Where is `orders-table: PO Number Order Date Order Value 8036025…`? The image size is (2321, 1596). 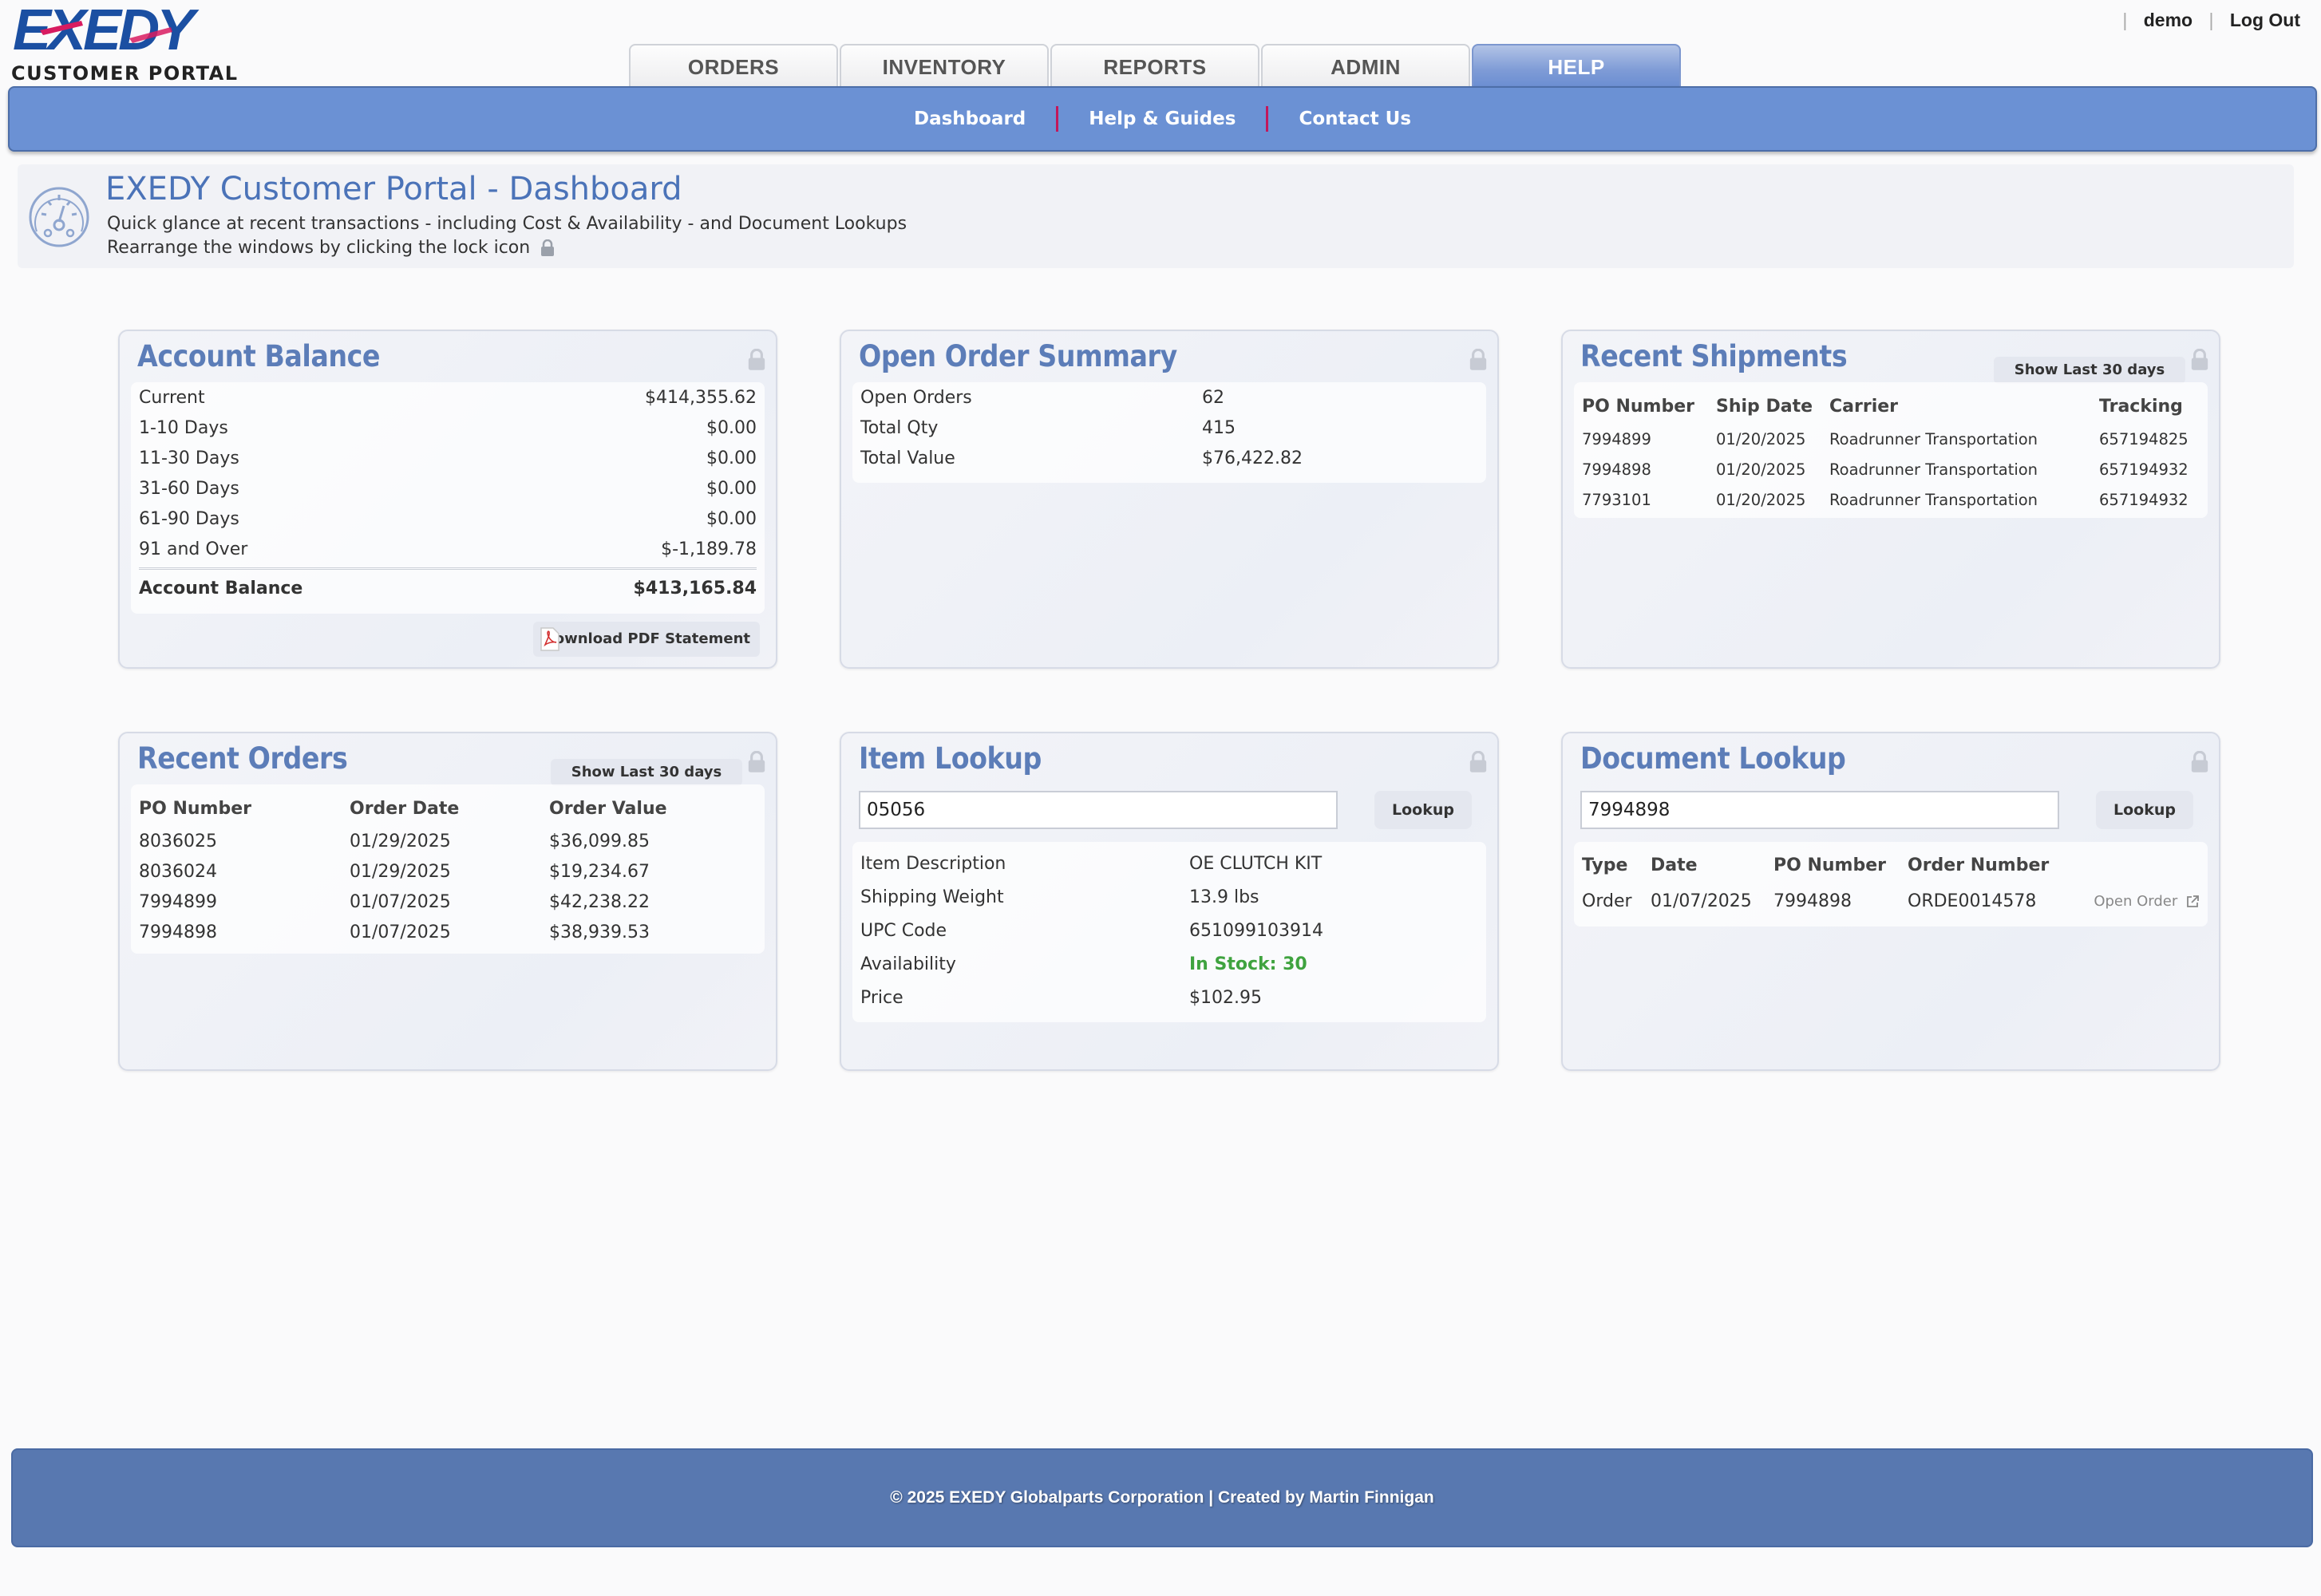 orders-table: PO Number Order Date Order Value 8036025… is located at coordinates (448, 869).